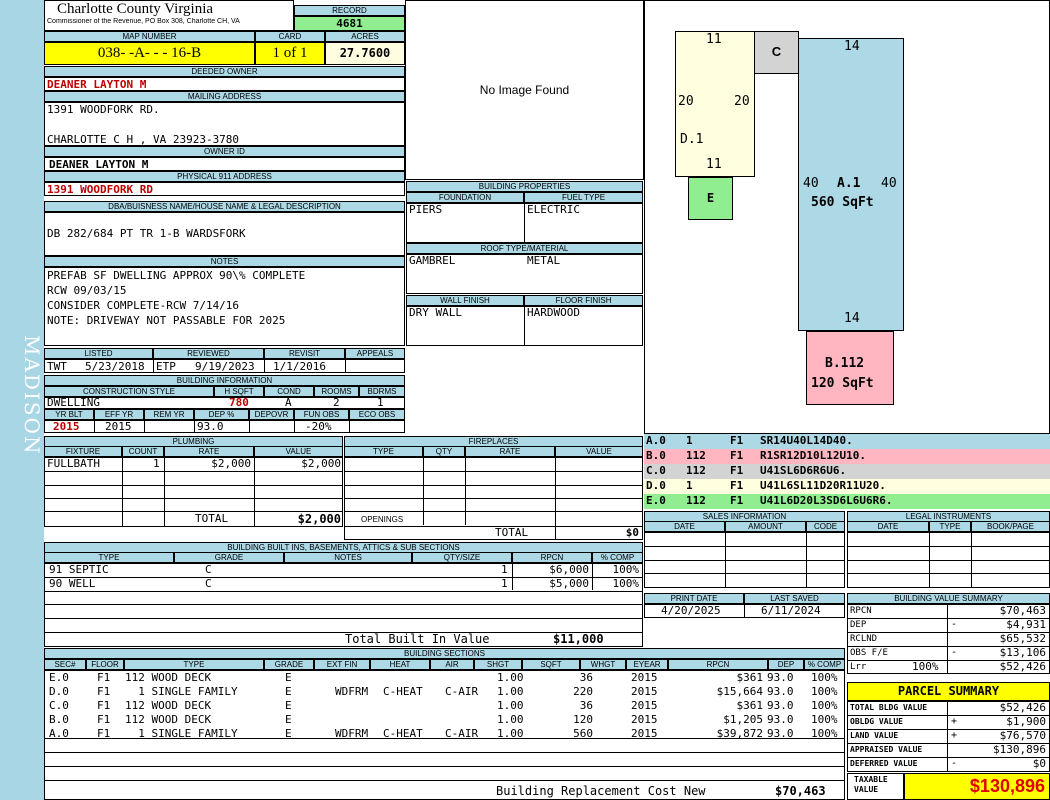  What do you see at coordinates (948, 638) in the screenshot?
I see `bvs-row: RCLND $65,532` at bounding box center [948, 638].